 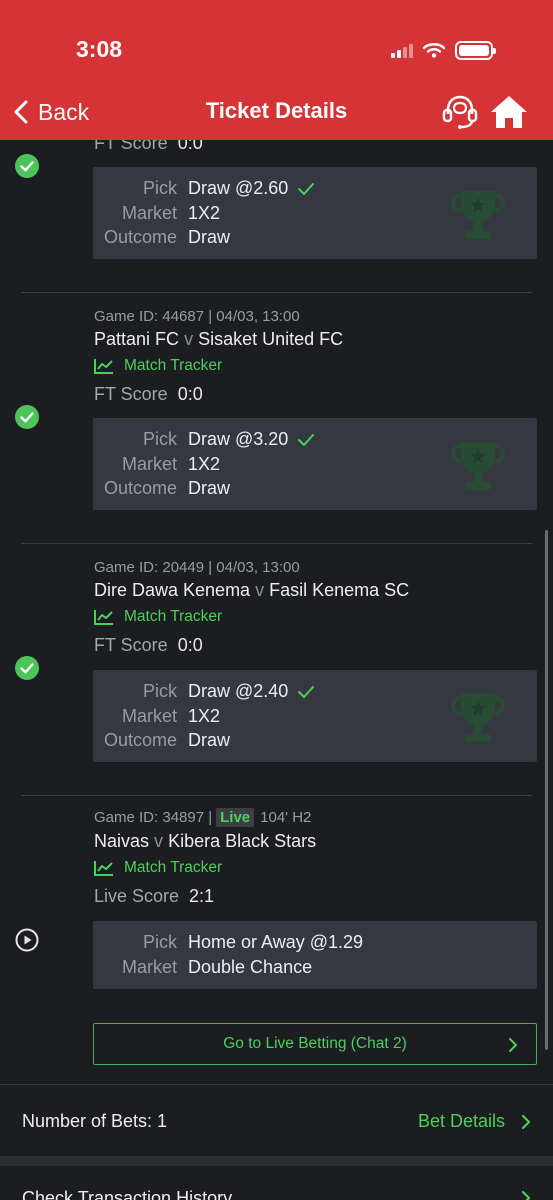 What do you see at coordinates (127, 1194) in the screenshot?
I see `transaction-history-label: Check Transaction History` at bounding box center [127, 1194].